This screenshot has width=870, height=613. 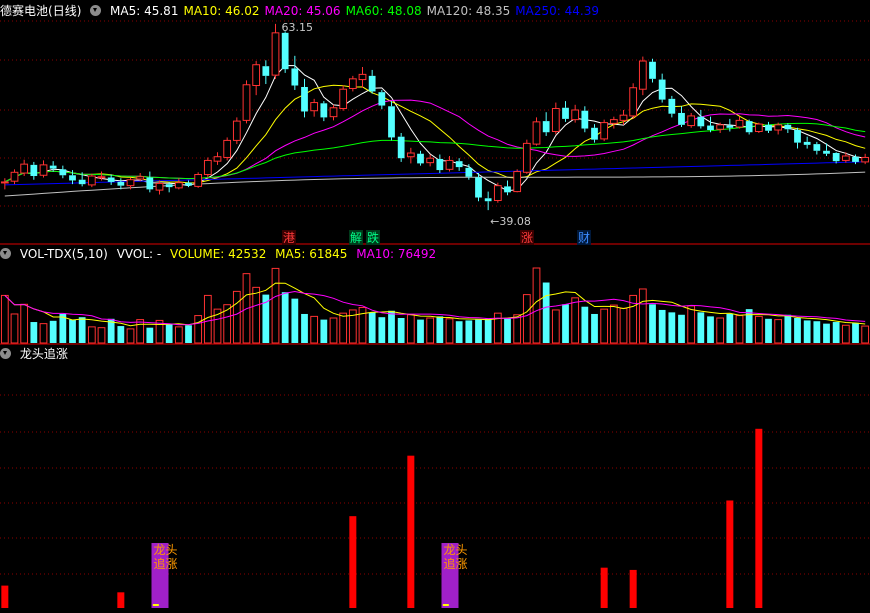 What do you see at coordinates (24, 11) in the screenshot?
I see `stock-name: 德赛电池` at bounding box center [24, 11].